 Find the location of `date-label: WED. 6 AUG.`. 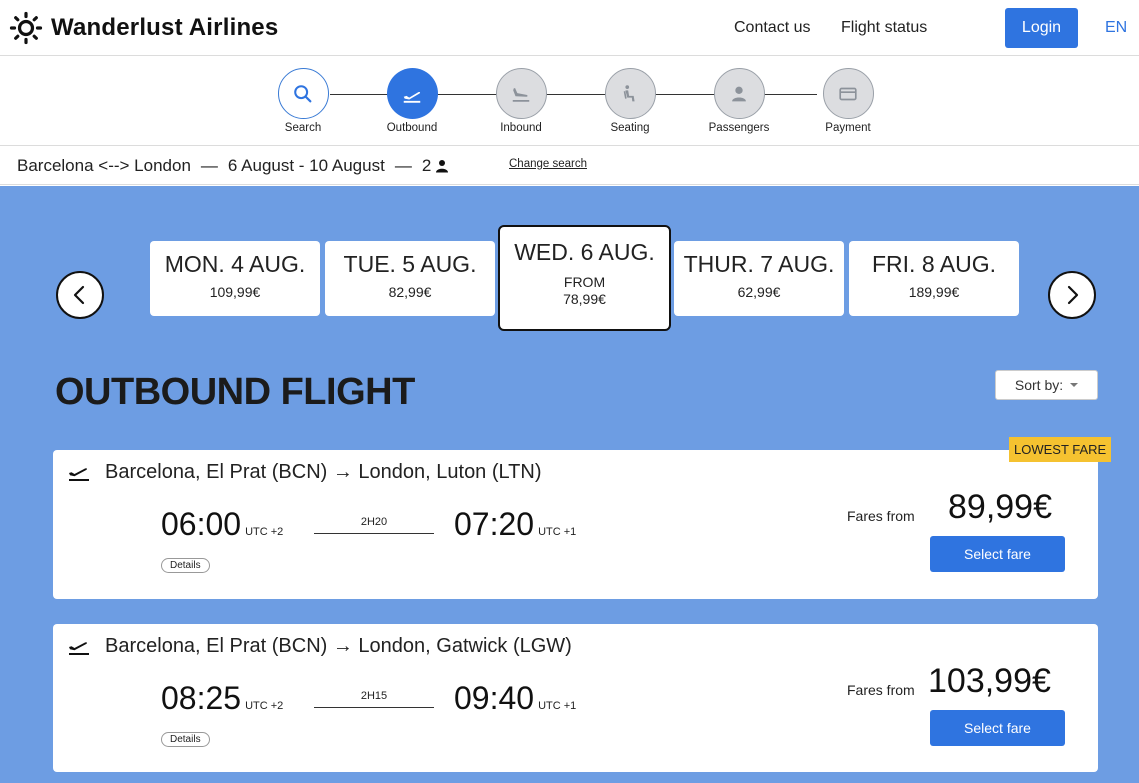

date-label: WED. 6 AUG. is located at coordinates (584, 252).